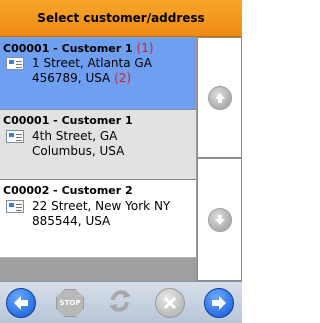 The image size is (320, 323). I want to click on stop-button: STOP, so click(70, 303).